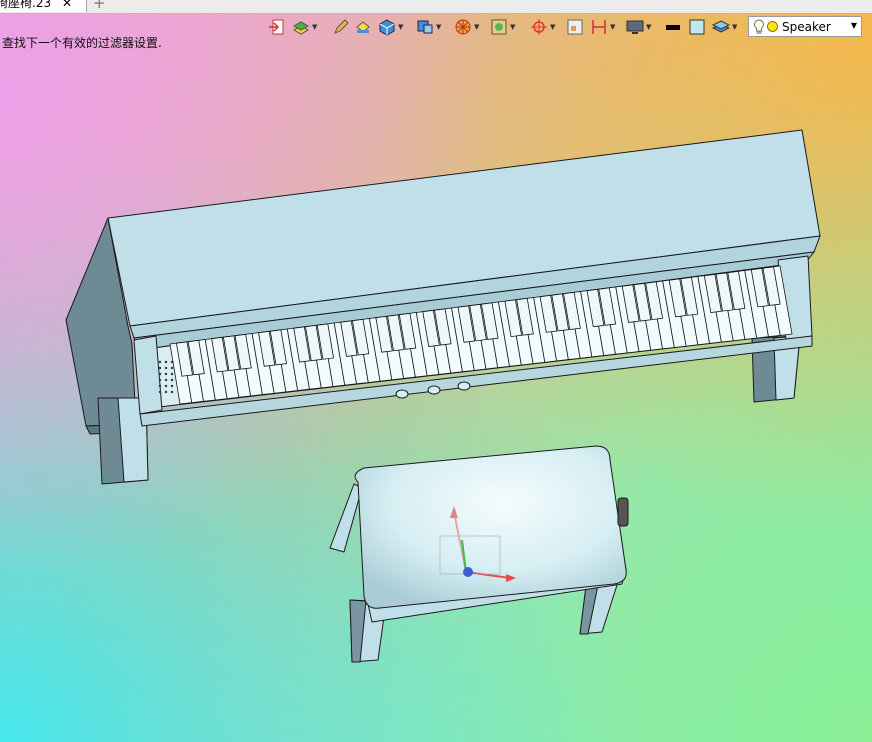 The width and height of the screenshot is (872, 742). I want to click on scene-selector-value: Speaker, so click(806, 26).